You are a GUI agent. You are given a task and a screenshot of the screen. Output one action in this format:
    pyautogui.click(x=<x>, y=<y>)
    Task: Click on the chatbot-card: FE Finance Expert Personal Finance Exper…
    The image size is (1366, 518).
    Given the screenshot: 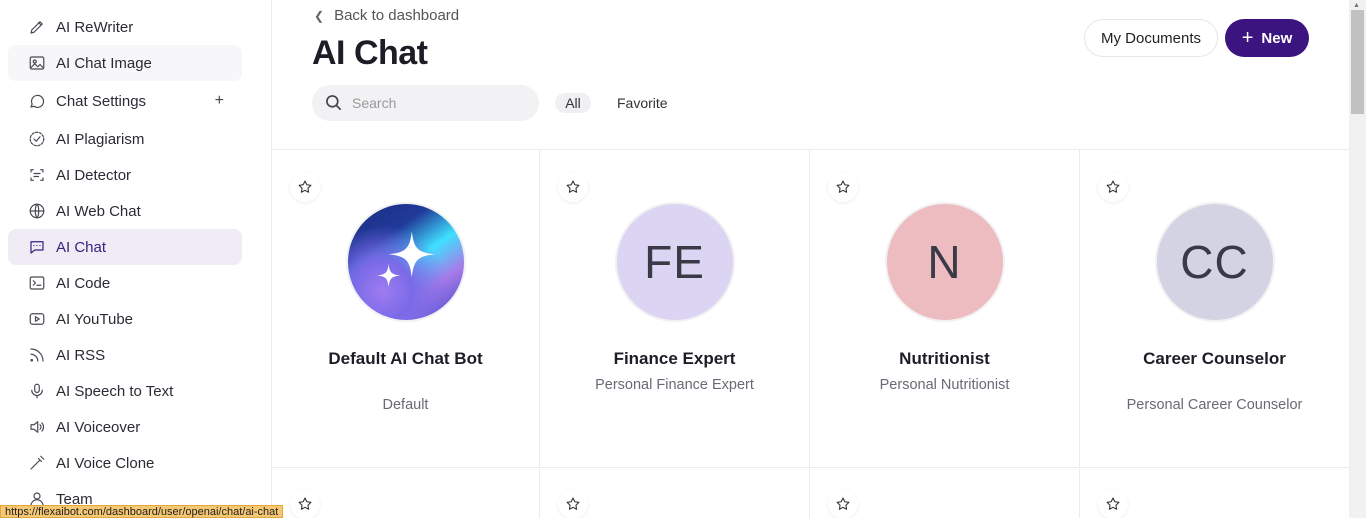 What is the action you would take?
    pyautogui.click(x=675, y=309)
    